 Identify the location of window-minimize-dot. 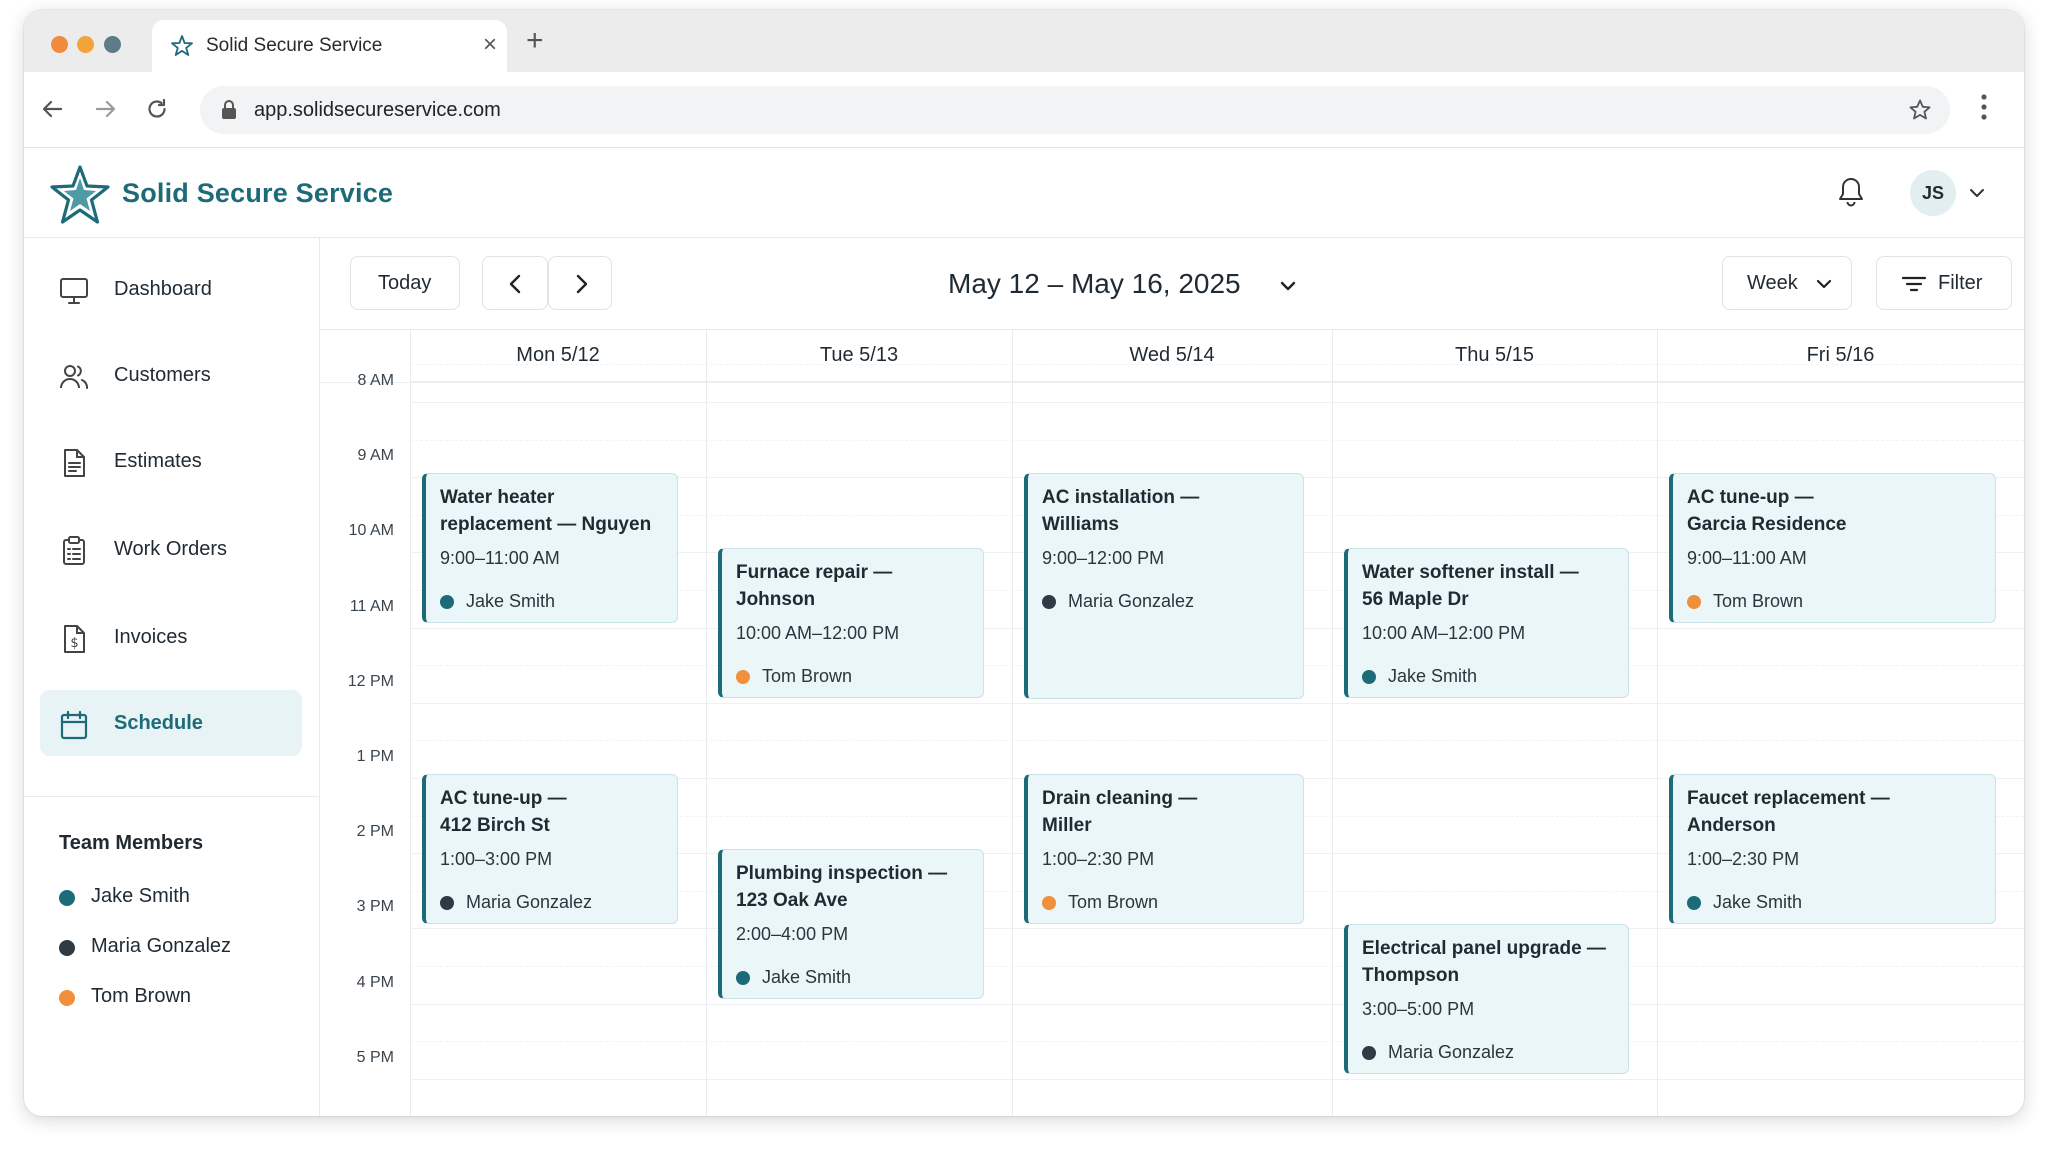
(85, 44).